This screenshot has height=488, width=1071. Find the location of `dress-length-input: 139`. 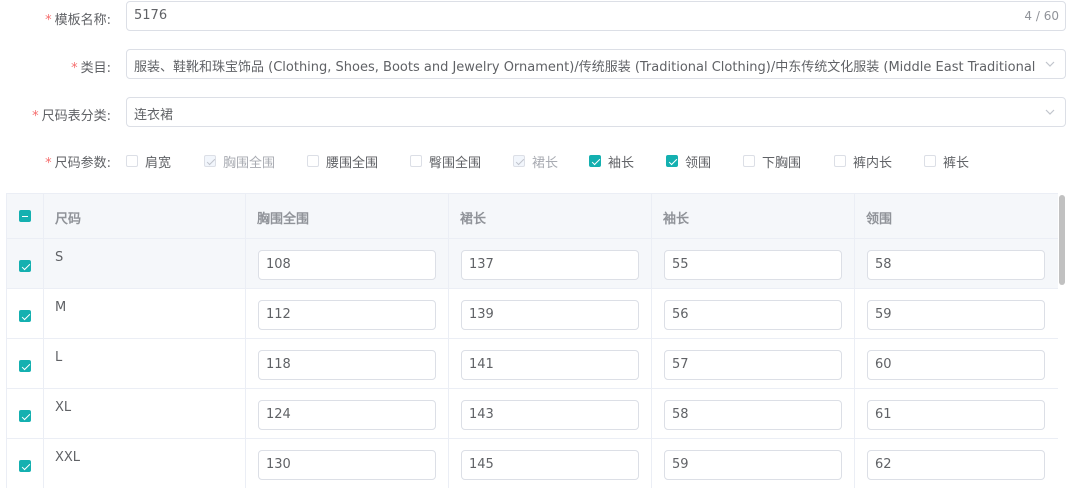

dress-length-input: 139 is located at coordinates (550, 315).